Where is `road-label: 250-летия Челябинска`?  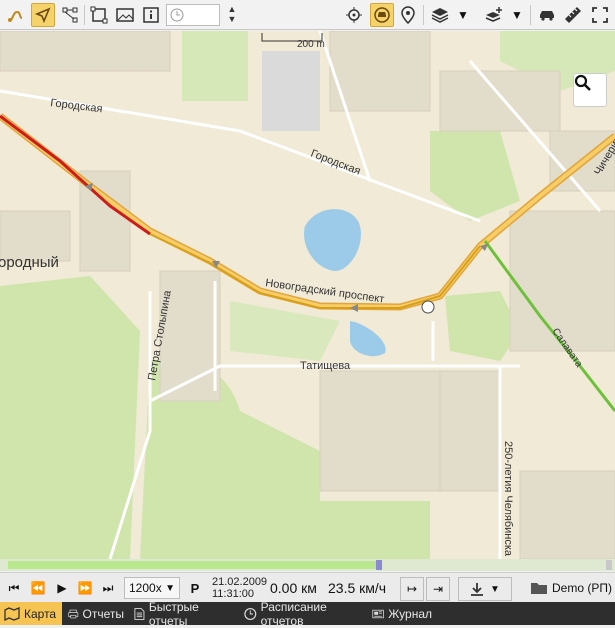
road-label: 250-летия Челябинска is located at coordinates (508, 499).